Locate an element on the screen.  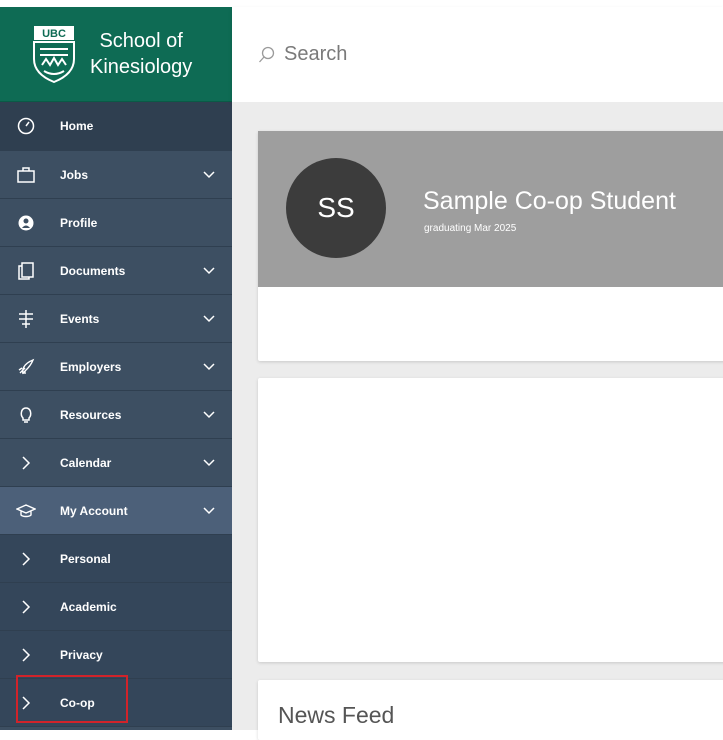
sidebar-item-personal: Personal is located at coordinates (116, 559).